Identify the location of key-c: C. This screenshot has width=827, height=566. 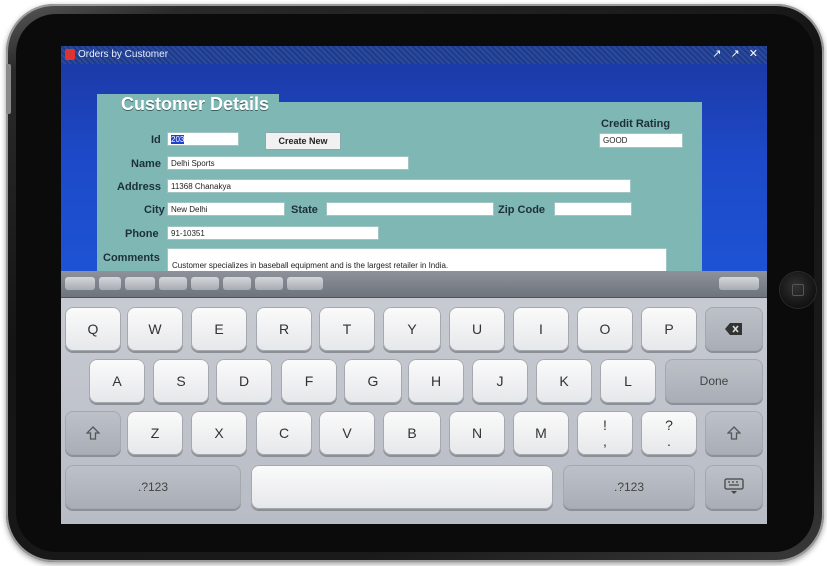
(284, 433).